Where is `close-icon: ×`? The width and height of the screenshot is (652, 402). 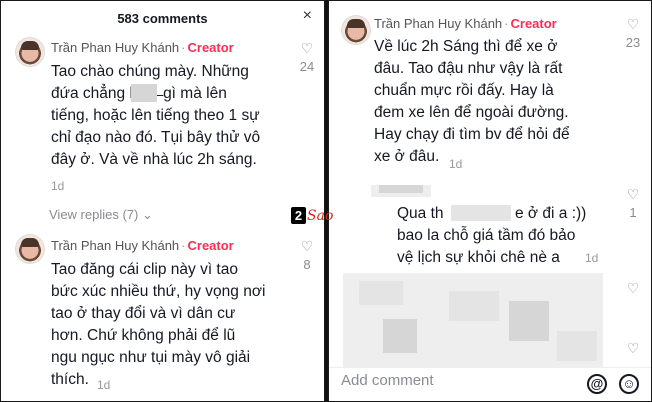 close-icon: × is located at coordinates (307, 16).